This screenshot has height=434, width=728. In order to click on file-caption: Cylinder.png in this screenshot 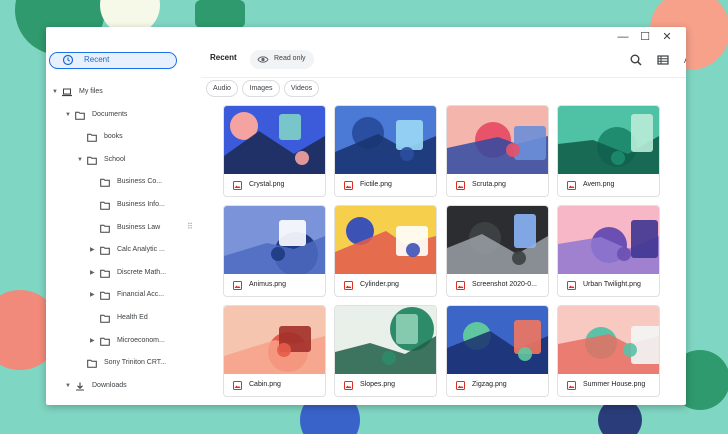, I will do `click(385, 285)`.